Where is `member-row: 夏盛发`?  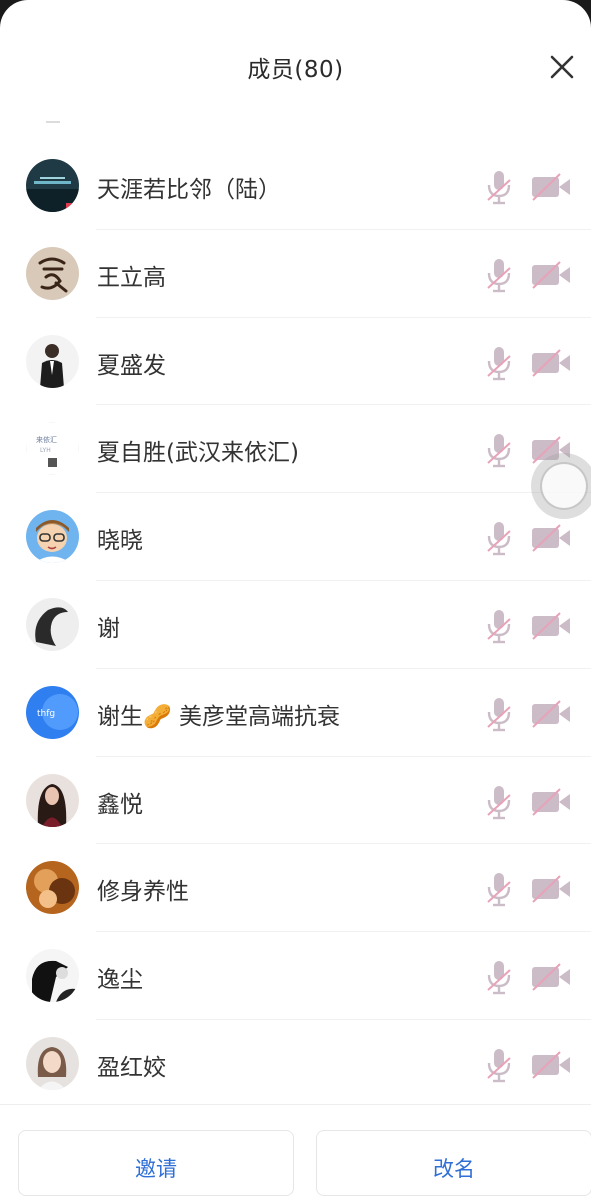
member-row: 夏盛发 is located at coordinates (295, 362).